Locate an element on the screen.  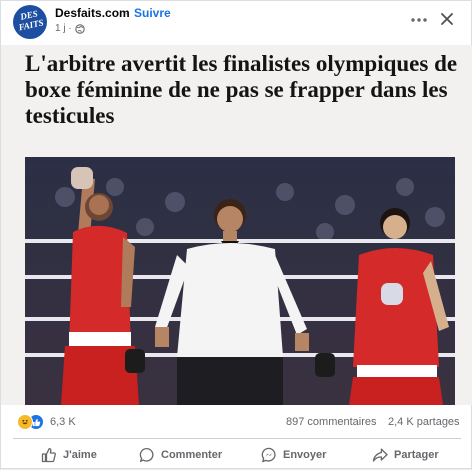
comment-label: Commenter is located at coordinates (192, 455).